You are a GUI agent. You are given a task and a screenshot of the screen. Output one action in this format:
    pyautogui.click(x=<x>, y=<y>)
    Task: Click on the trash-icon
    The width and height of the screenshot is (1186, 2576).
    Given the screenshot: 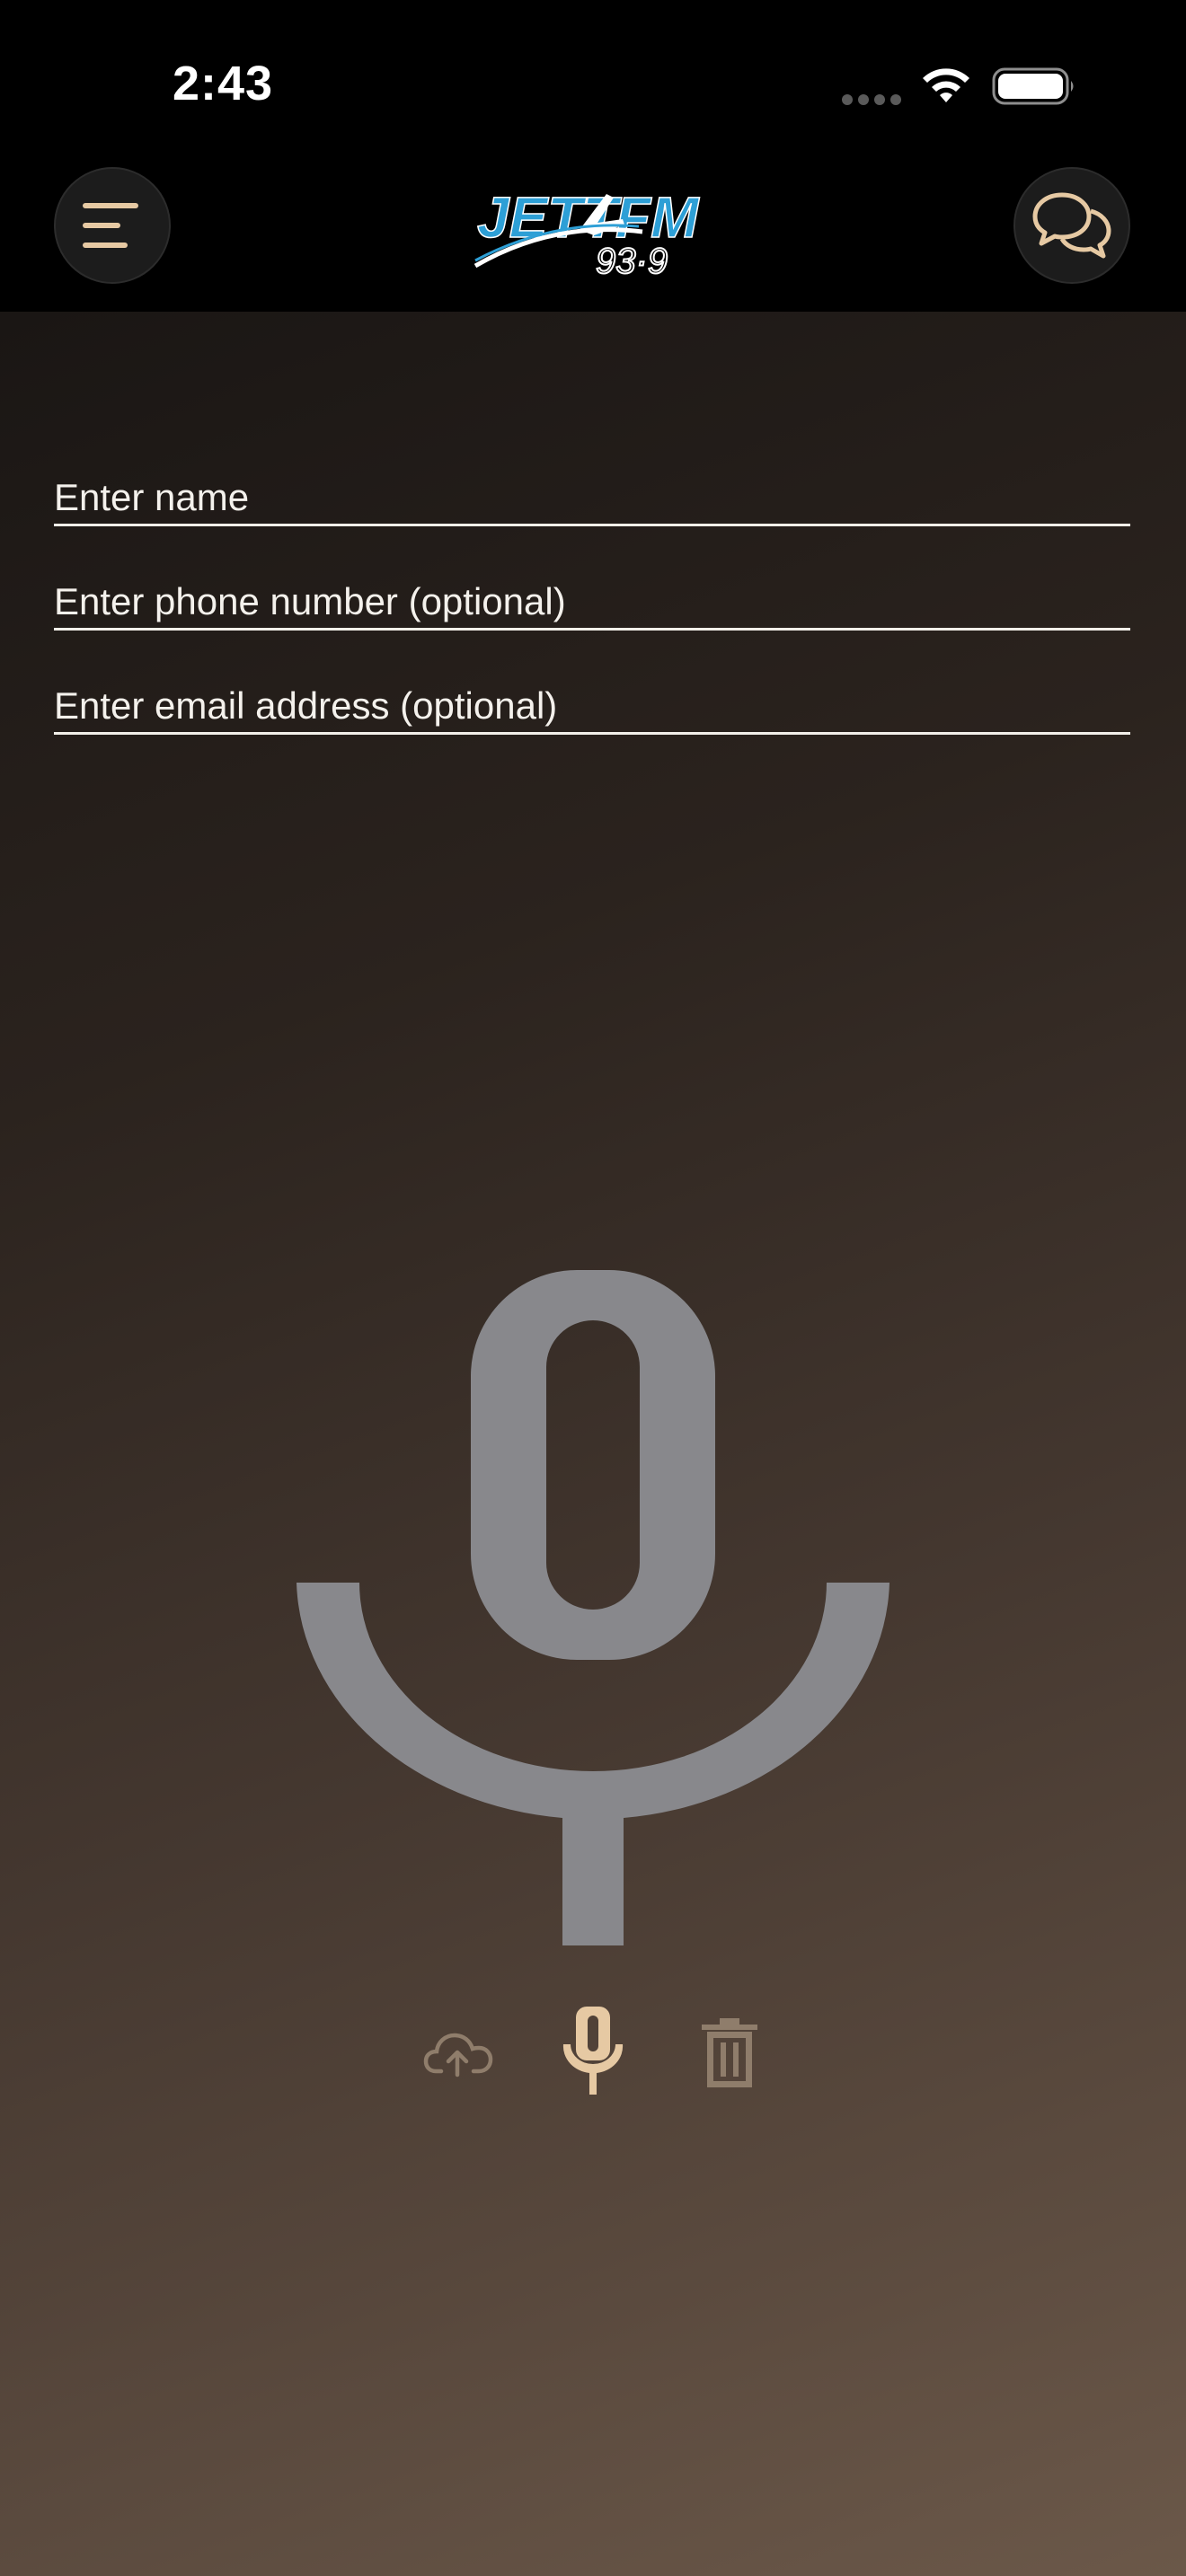 What is the action you would take?
    pyautogui.click(x=729, y=2052)
    